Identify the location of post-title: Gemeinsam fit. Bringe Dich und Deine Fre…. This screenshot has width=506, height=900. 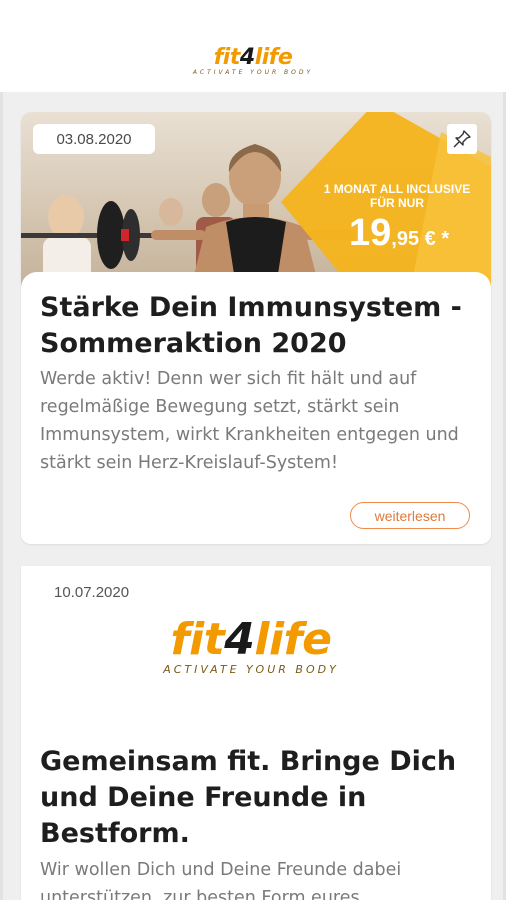
(260, 798).